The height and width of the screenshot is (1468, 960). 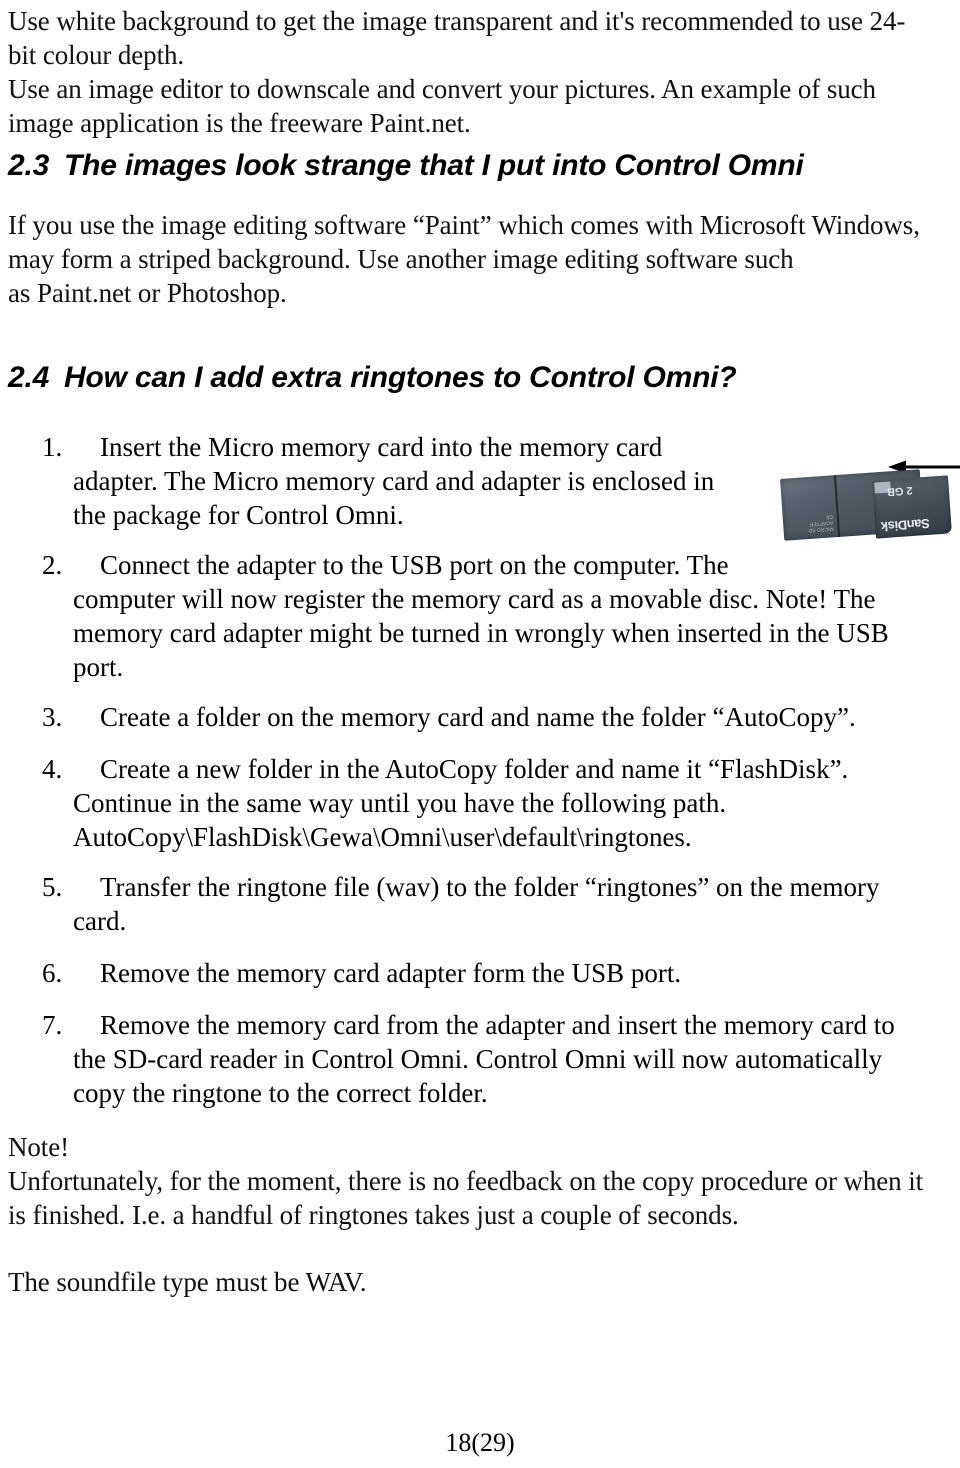 I want to click on step-5-line-2: card., so click(x=100, y=921).